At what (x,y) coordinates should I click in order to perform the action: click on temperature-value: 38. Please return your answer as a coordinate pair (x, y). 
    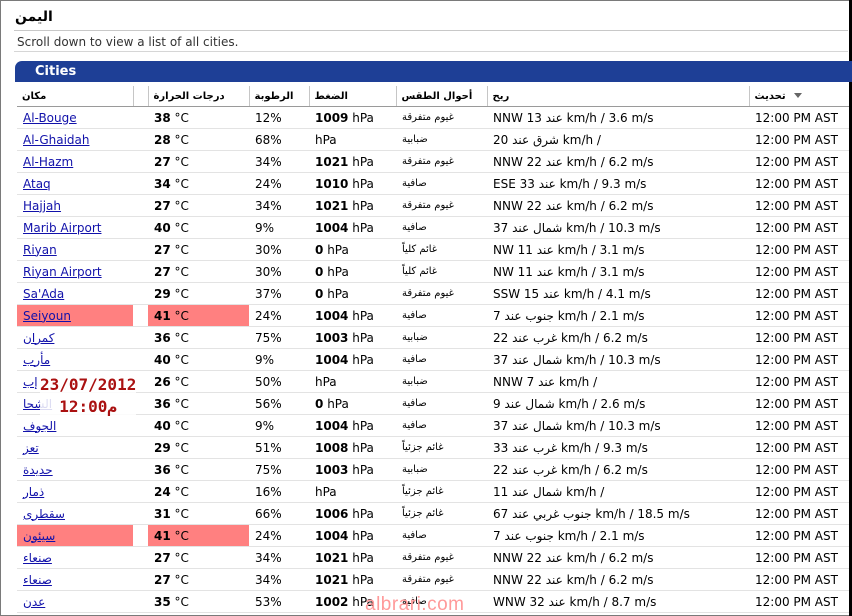
    Looking at the image, I should click on (162, 117).